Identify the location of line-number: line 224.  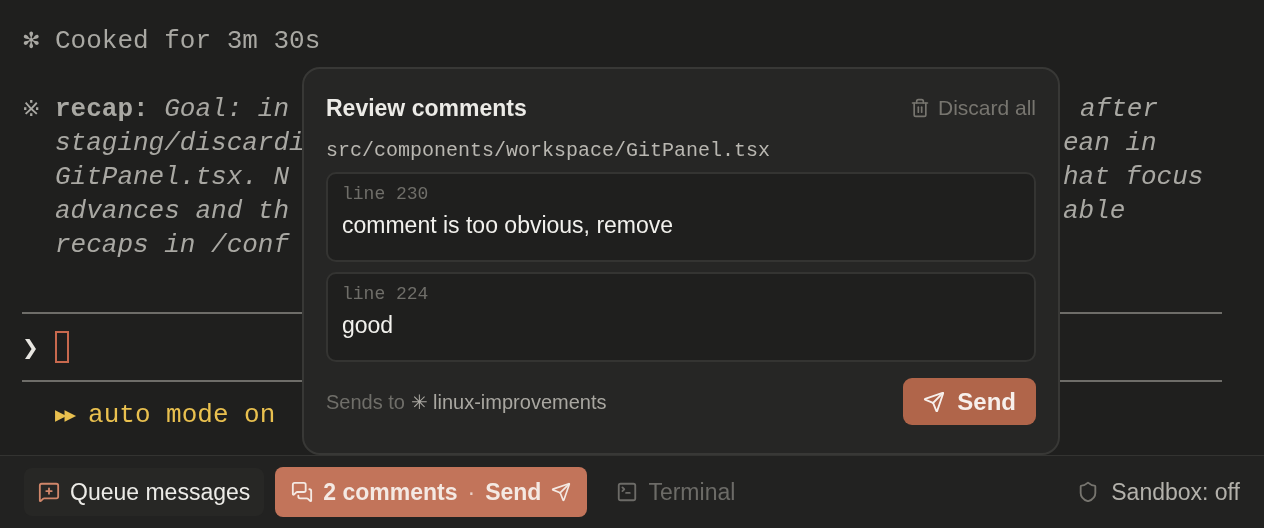
(386, 294).